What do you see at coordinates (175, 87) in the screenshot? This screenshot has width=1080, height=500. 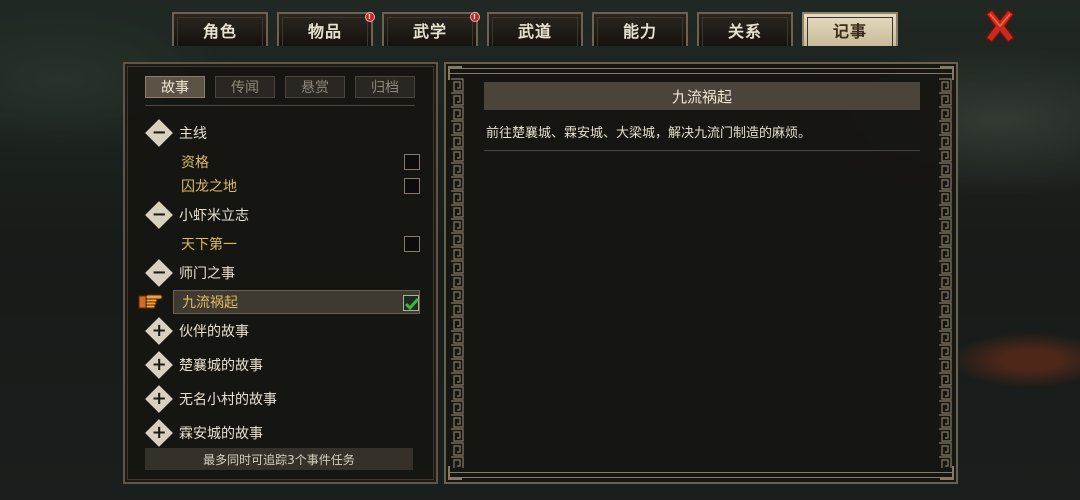 I see `subtab-0: 故事` at bounding box center [175, 87].